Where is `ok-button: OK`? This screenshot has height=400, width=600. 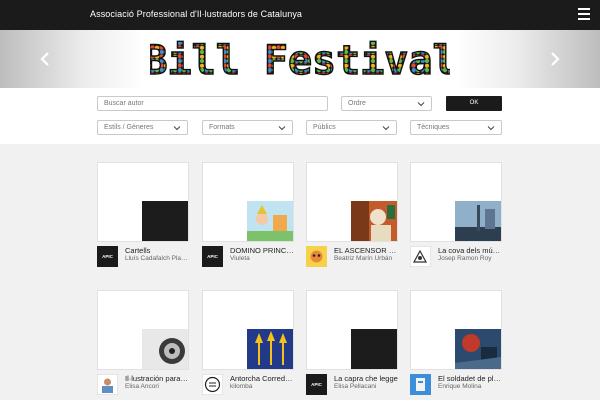 ok-button: OK is located at coordinates (474, 103).